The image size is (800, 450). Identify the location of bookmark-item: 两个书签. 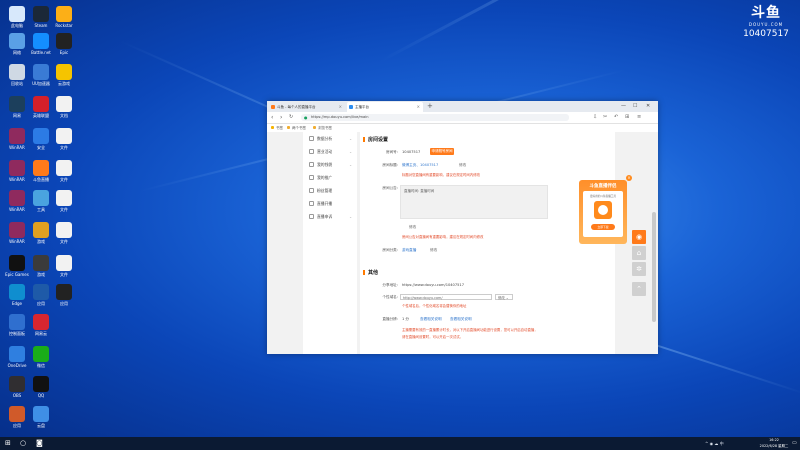
(296, 128).